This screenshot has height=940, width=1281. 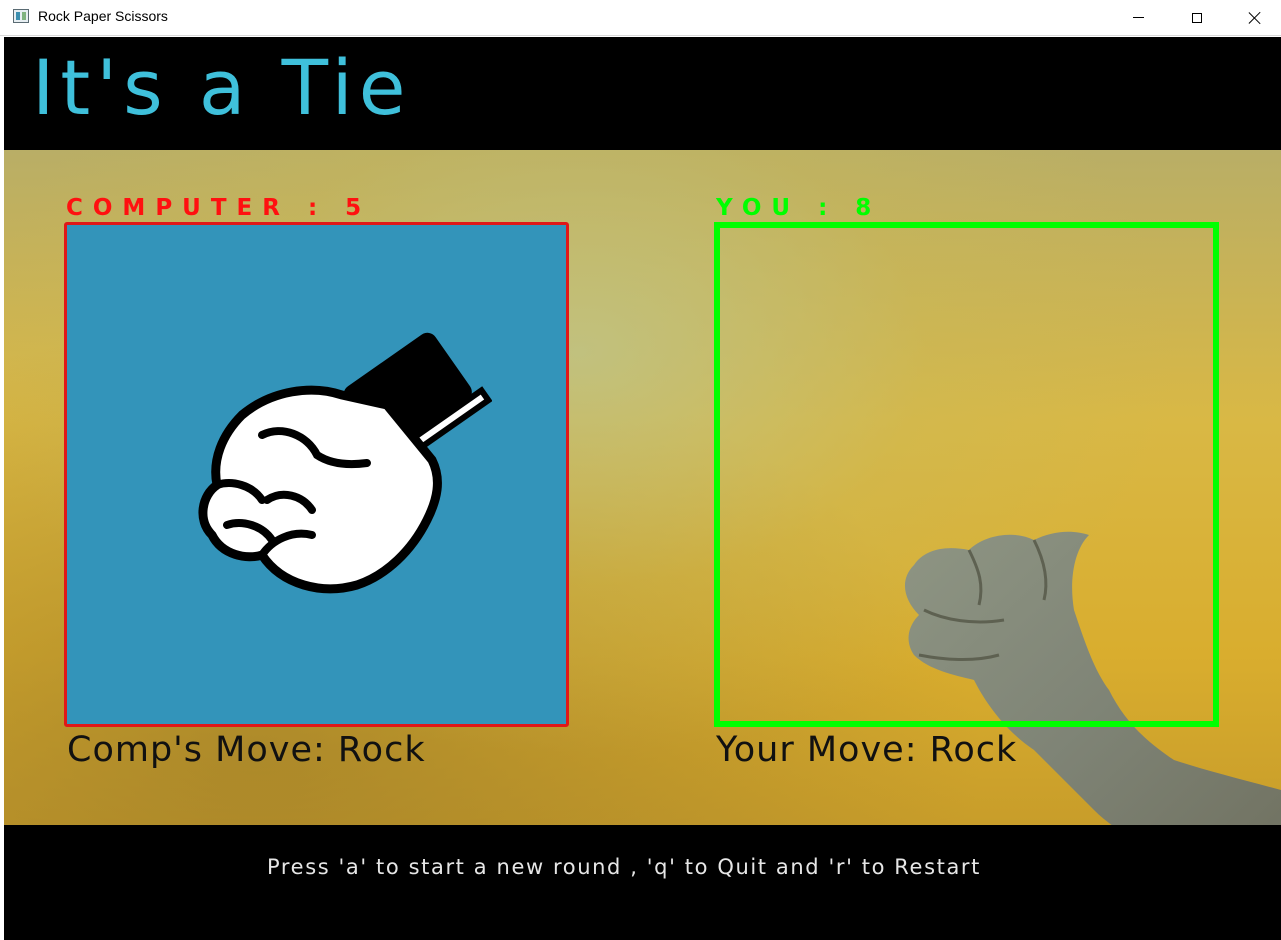 I want to click on maximize-icon, so click(x=1197, y=17).